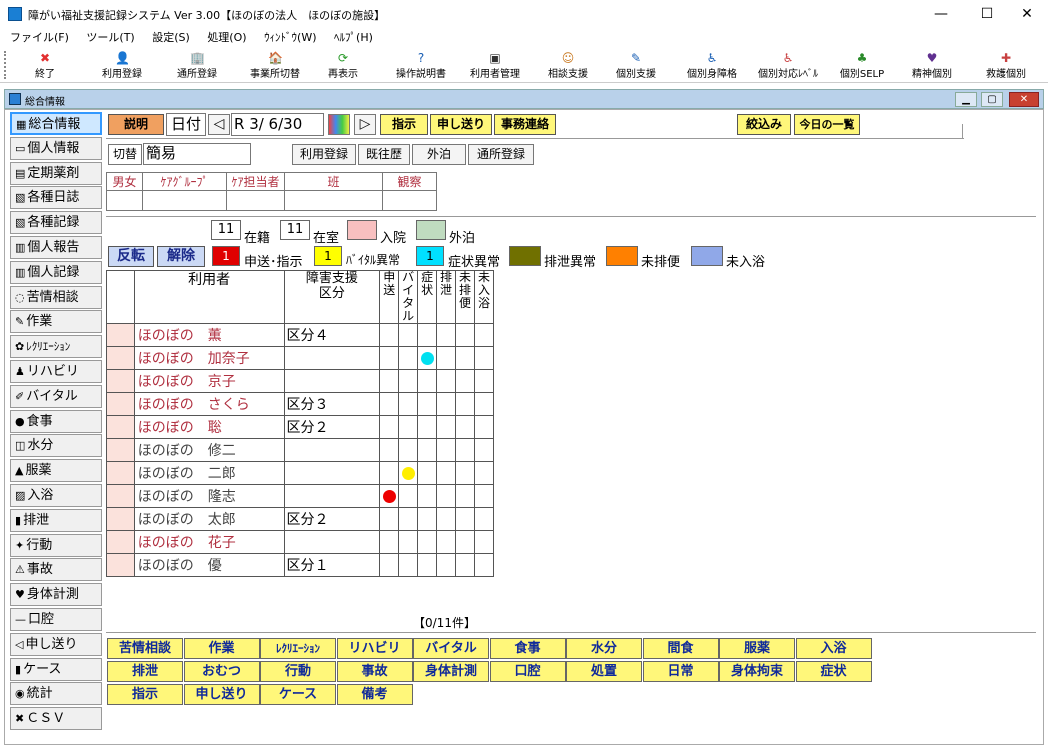 The height and width of the screenshot is (747, 1048). What do you see at coordinates (862, 66) in the screenshot?
I see `toolbar-selp-button: ♣ 個別SELP` at bounding box center [862, 66].